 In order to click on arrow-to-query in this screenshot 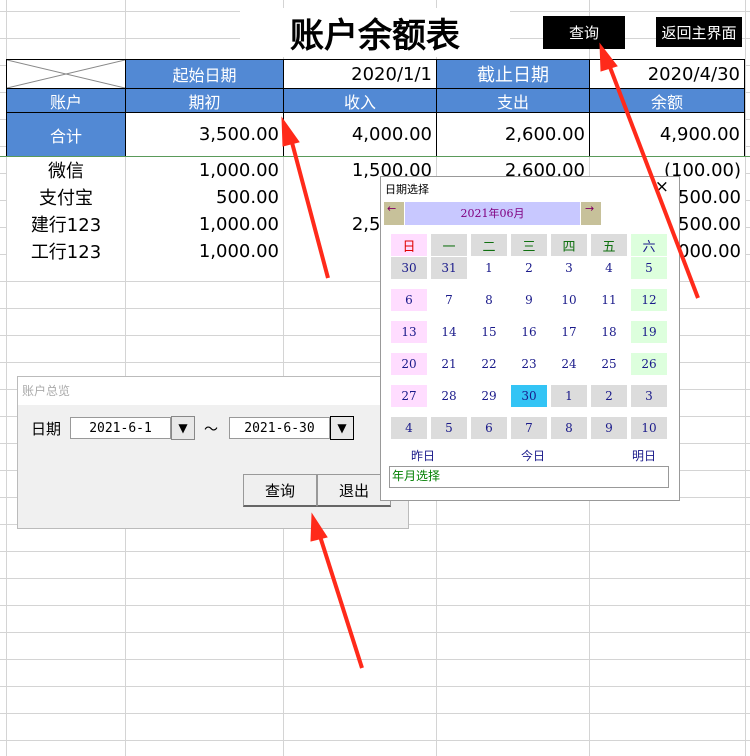, I will do `click(653, 180)`.